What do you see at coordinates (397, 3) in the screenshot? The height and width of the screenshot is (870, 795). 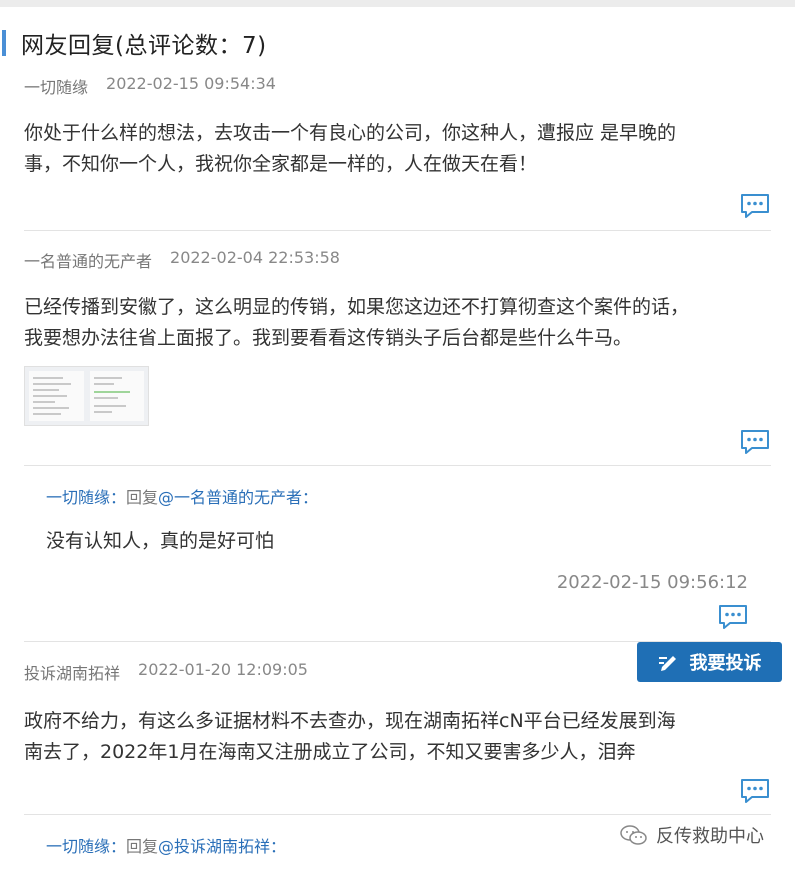 I see `top-bar` at bounding box center [397, 3].